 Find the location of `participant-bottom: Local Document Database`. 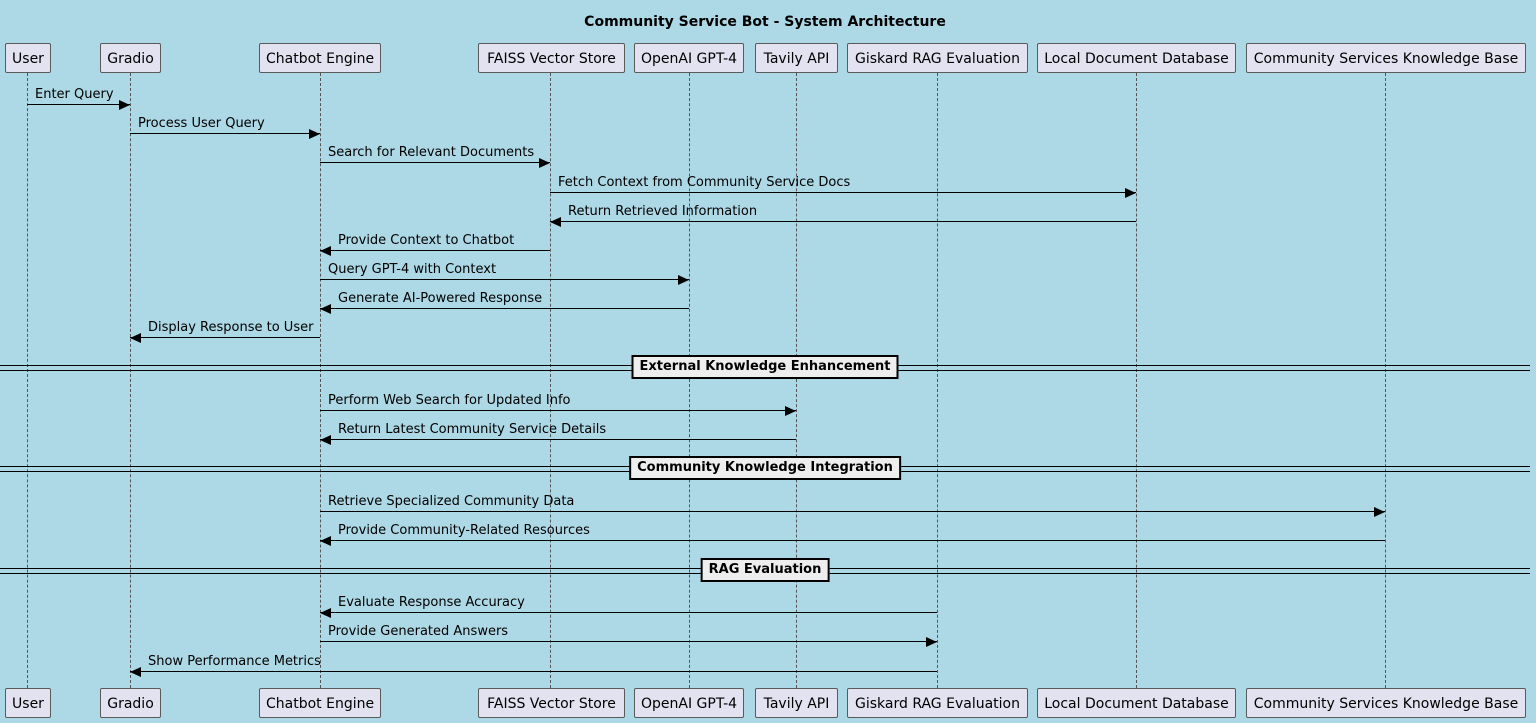

participant-bottom: Local Document Database is located at coordinates (1136, 703).